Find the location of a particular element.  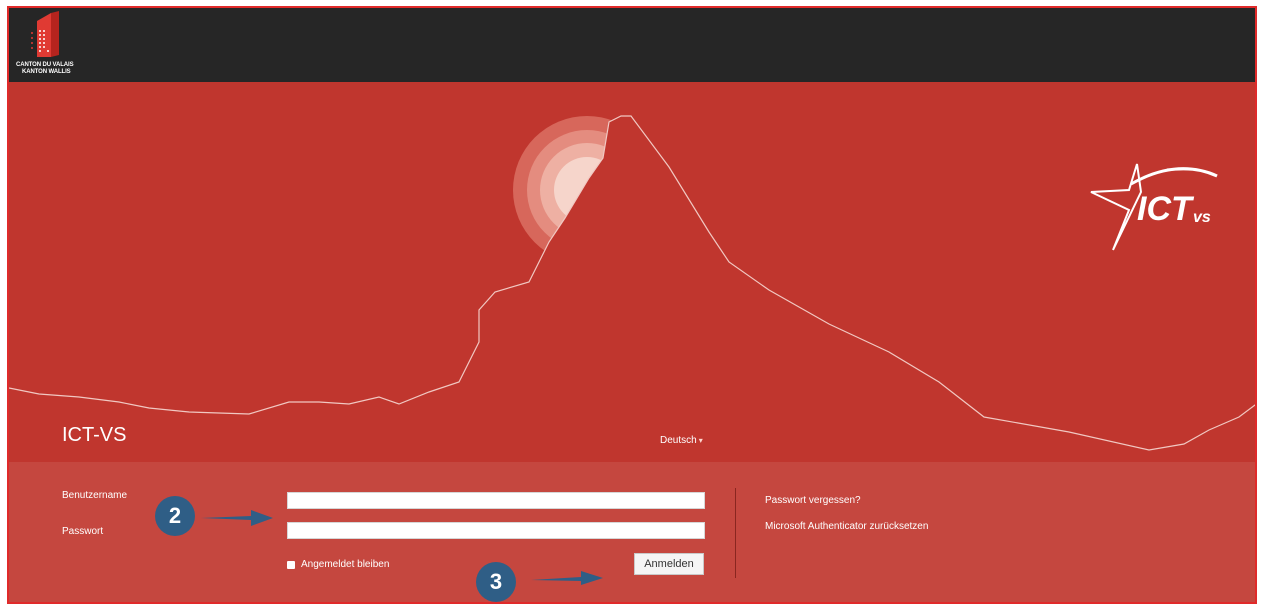

ict-vs-logo: ICT vs is located at coordinates (1157, 207).